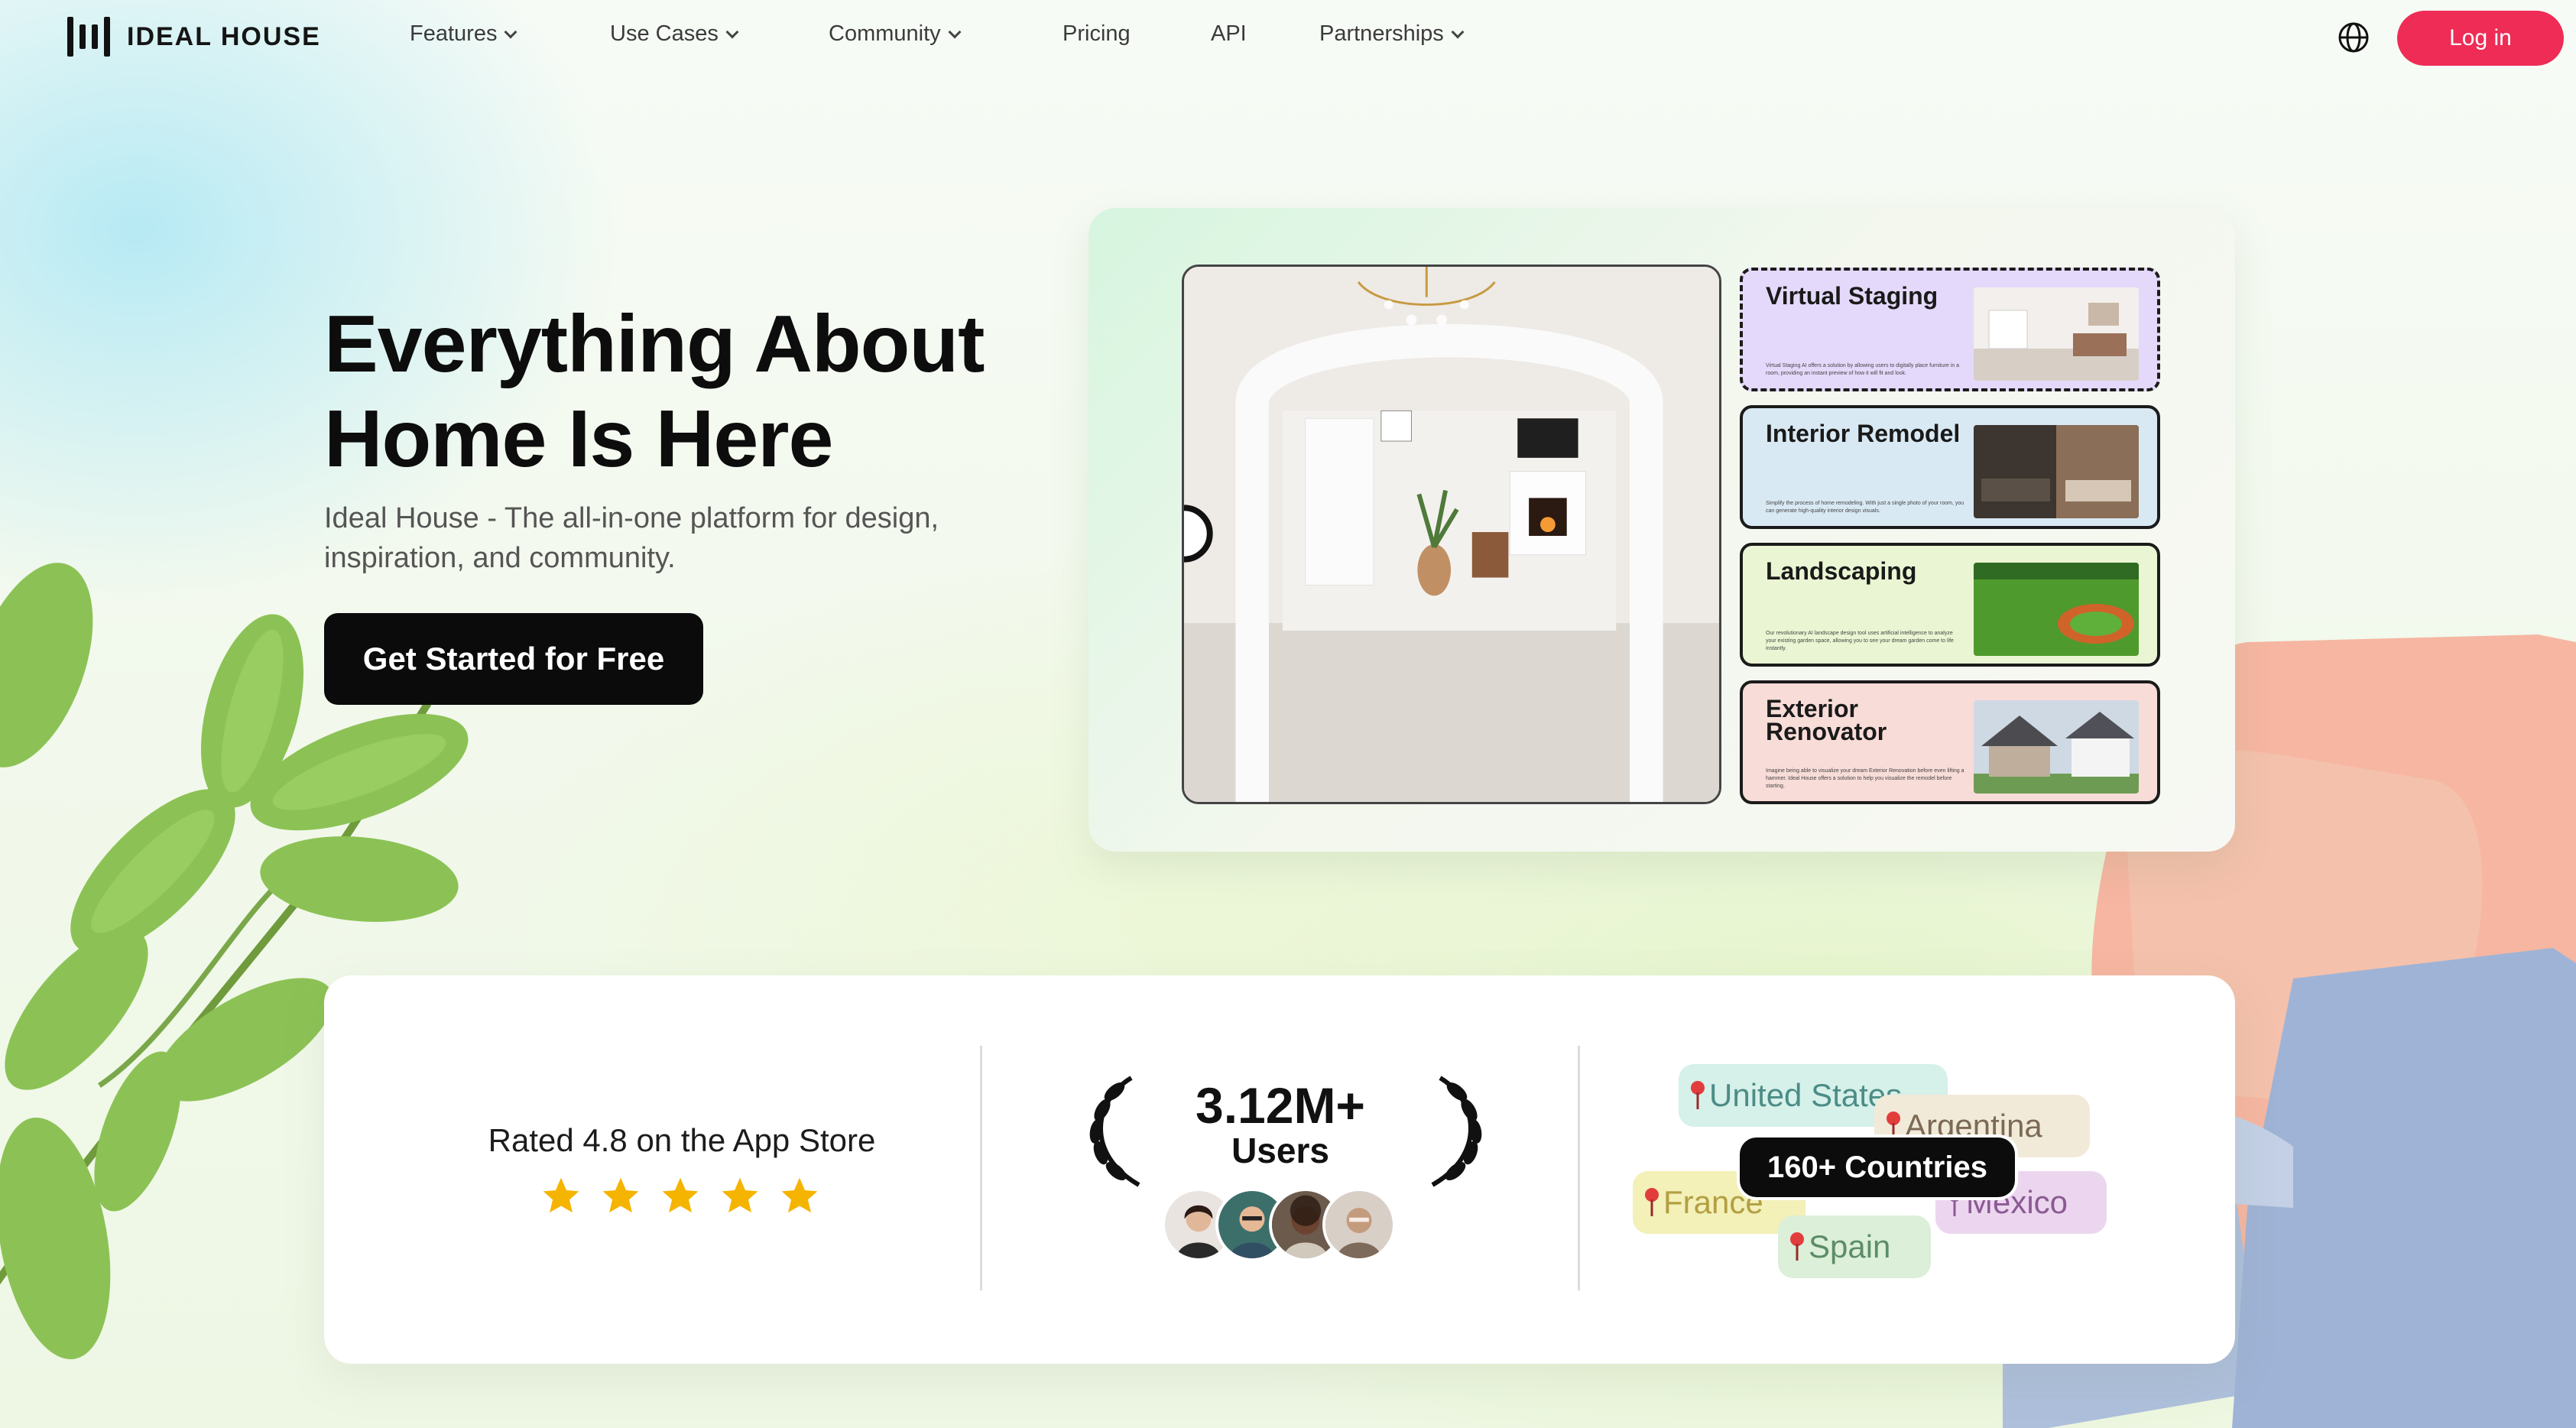  I want to click on countries-count-badge: 160+ Countries, so click(1877, 1167).